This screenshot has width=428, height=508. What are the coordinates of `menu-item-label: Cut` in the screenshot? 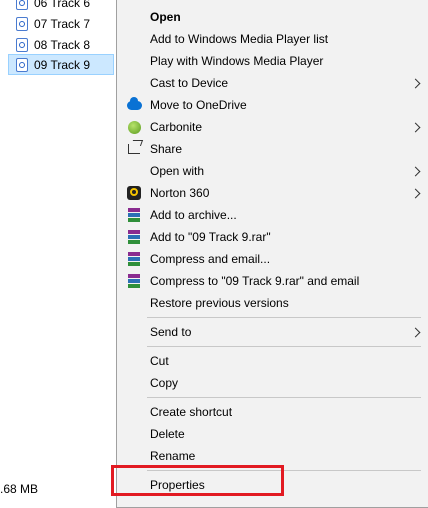 It's located at (159, 361).